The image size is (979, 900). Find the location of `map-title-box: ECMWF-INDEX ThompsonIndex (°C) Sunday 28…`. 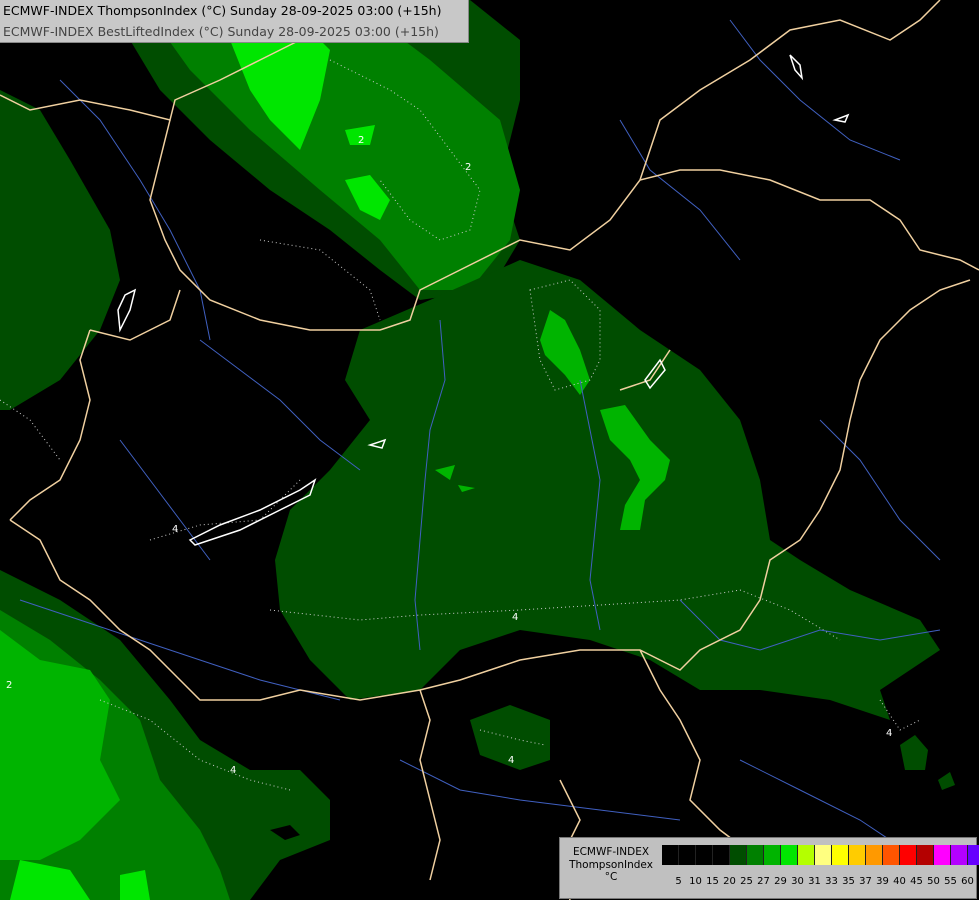

map-title-box: ECMWF-INDEX ThompsonIndex (°C) Sunday 28… is located at coordinates (234, 21).